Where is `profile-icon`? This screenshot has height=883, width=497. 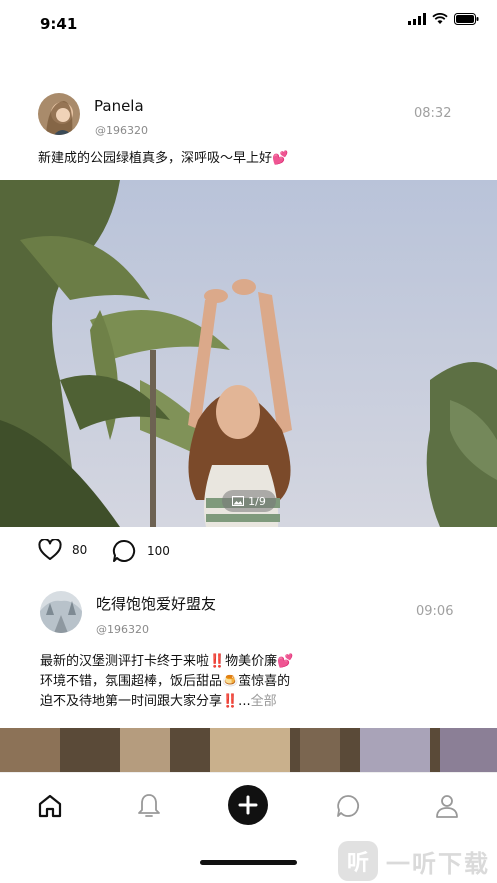 profile-icon is located at coordinates (447, 806).